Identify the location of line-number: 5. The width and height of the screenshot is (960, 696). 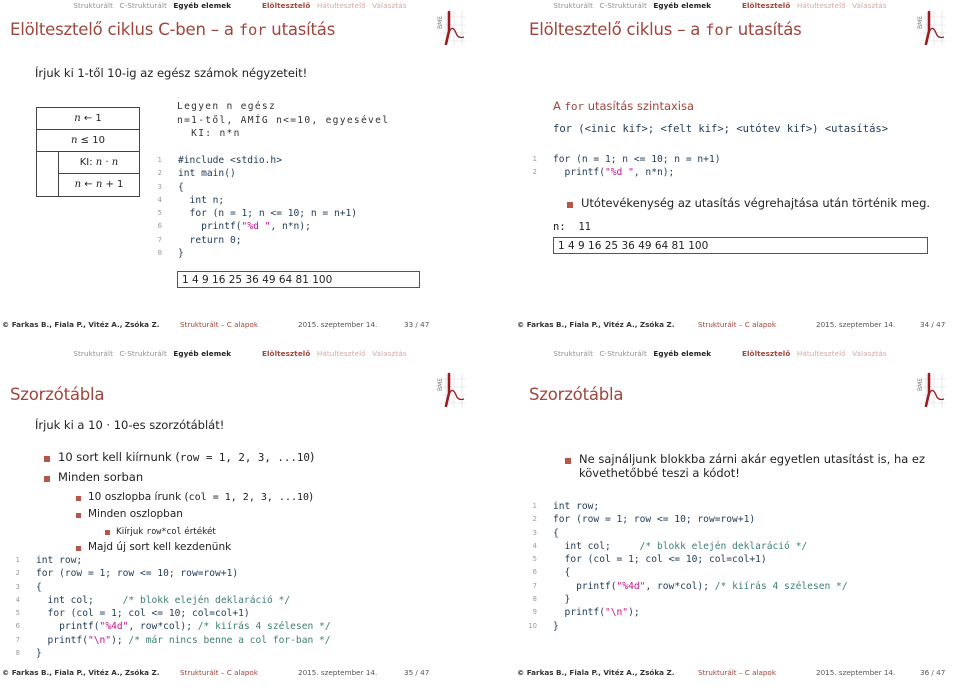
(159, 213).